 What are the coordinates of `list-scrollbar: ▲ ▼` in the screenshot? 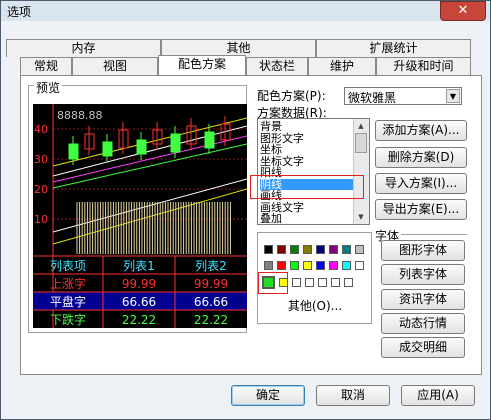 It's located at (361, 171).